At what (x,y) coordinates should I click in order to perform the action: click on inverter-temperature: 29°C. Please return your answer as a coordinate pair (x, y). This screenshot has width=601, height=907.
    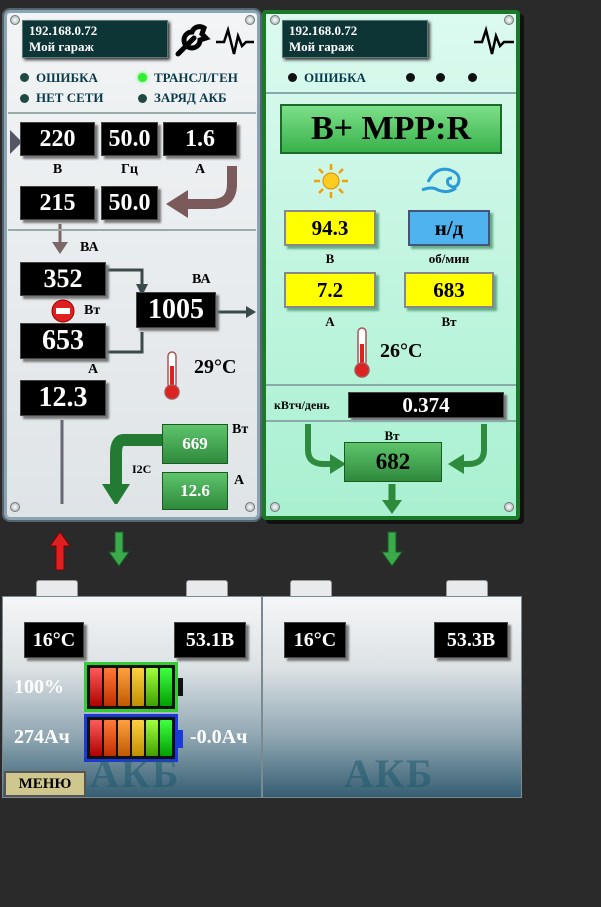
    Looking at the image, I should click on (215, 367).